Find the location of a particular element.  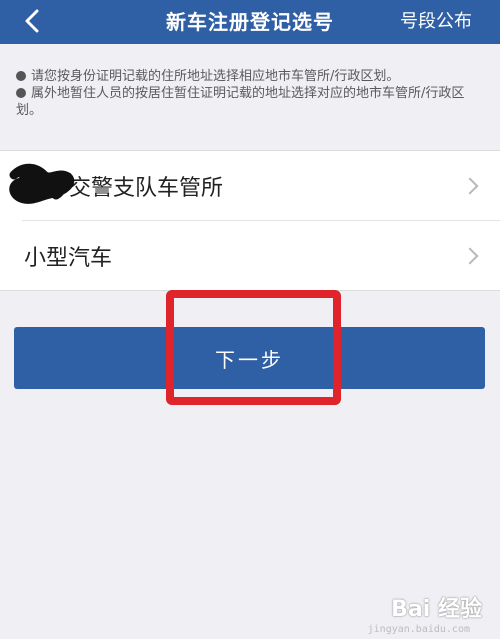

vehicle-type-label: 小型汽车 is located at coordinates (68, 258).